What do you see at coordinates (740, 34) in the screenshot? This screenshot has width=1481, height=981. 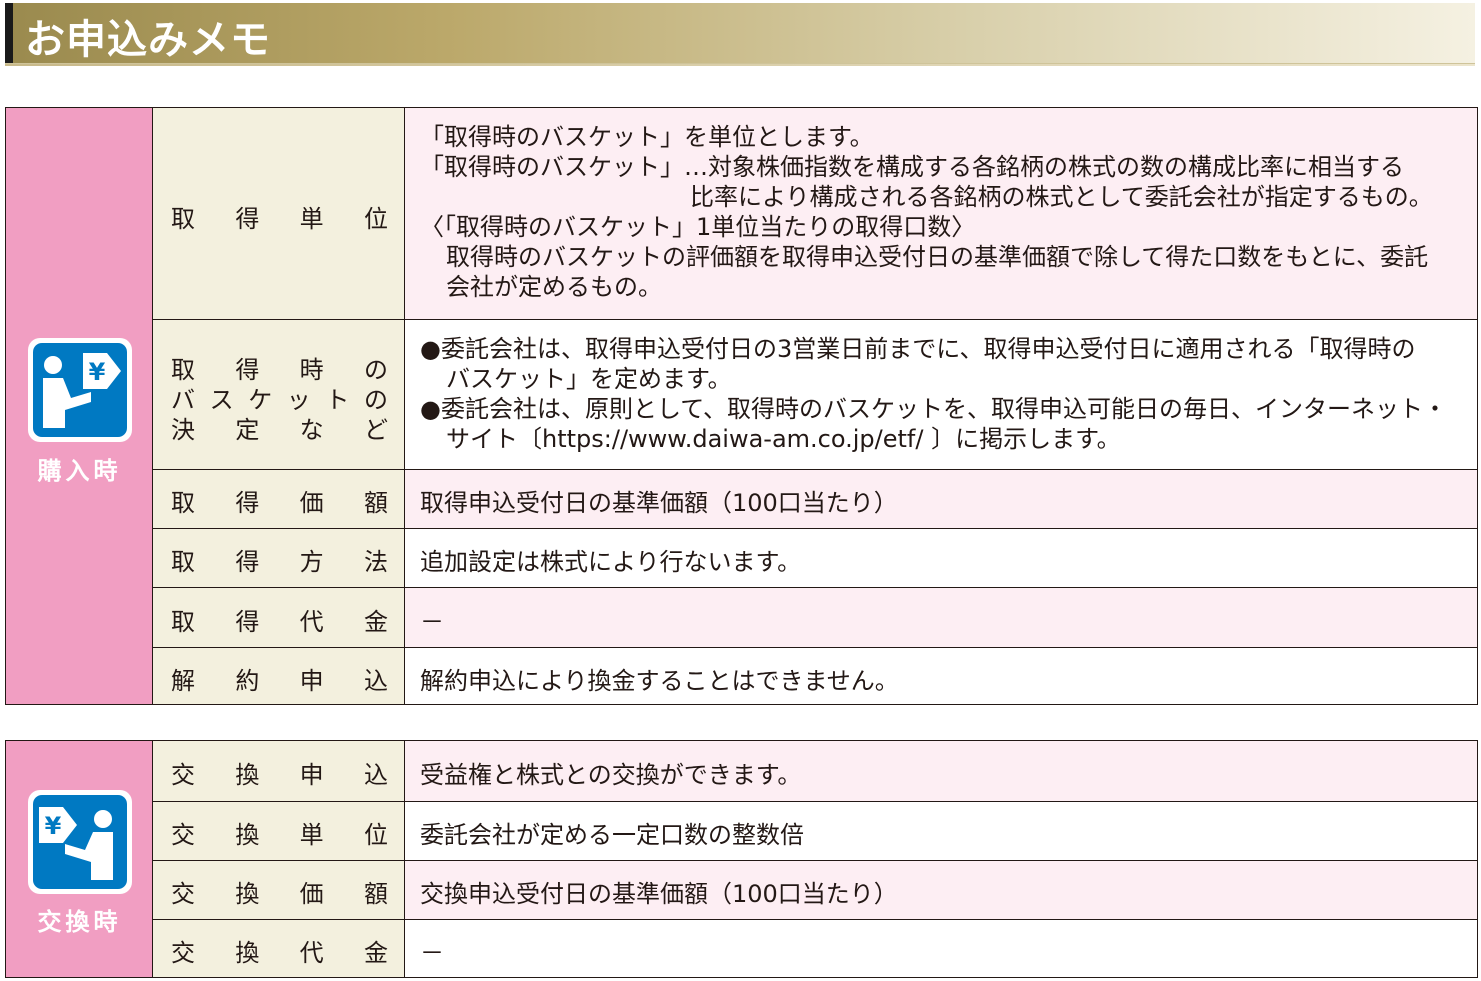 I see `page-header: お申込みメモ` at bounding box center [740, 34].